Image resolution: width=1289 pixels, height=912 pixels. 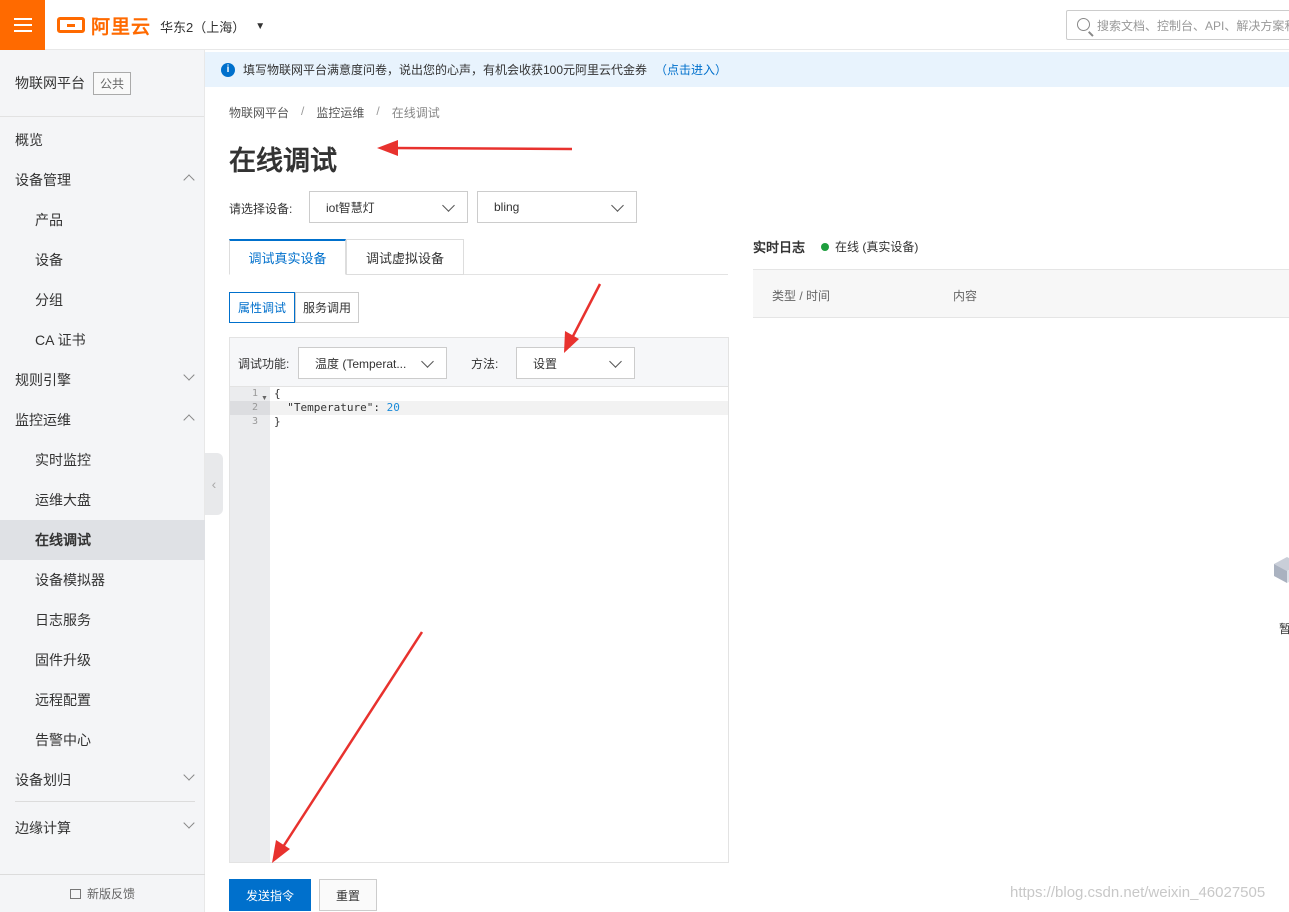 What do you see at coordinates (104, 26) in the screenshot?
I see `aliyun-logo: 阿里云` at bounding box center [104, 26].